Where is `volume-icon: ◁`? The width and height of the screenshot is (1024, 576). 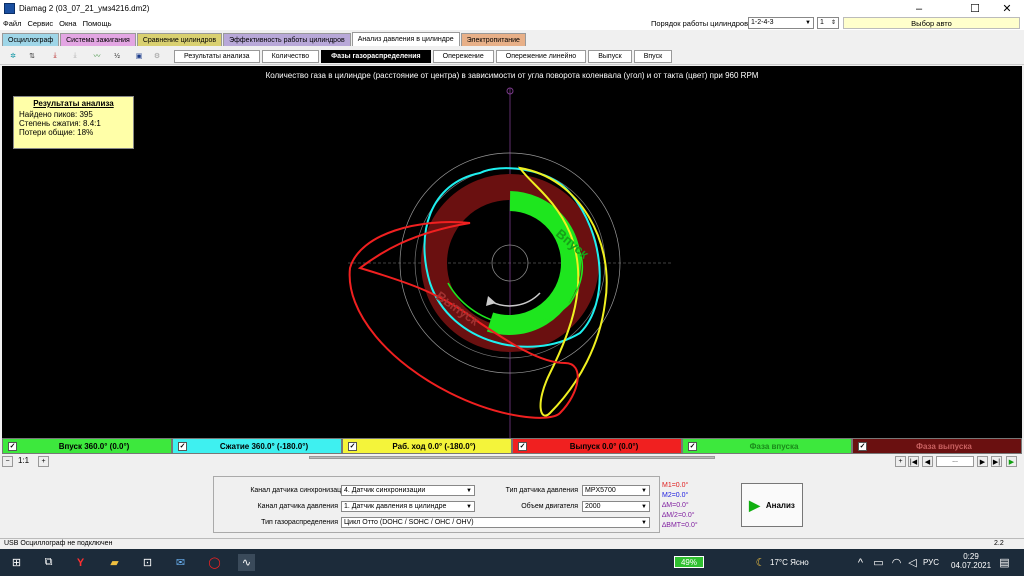
volume-icon: ◁ is located at coordinates (912, 562).